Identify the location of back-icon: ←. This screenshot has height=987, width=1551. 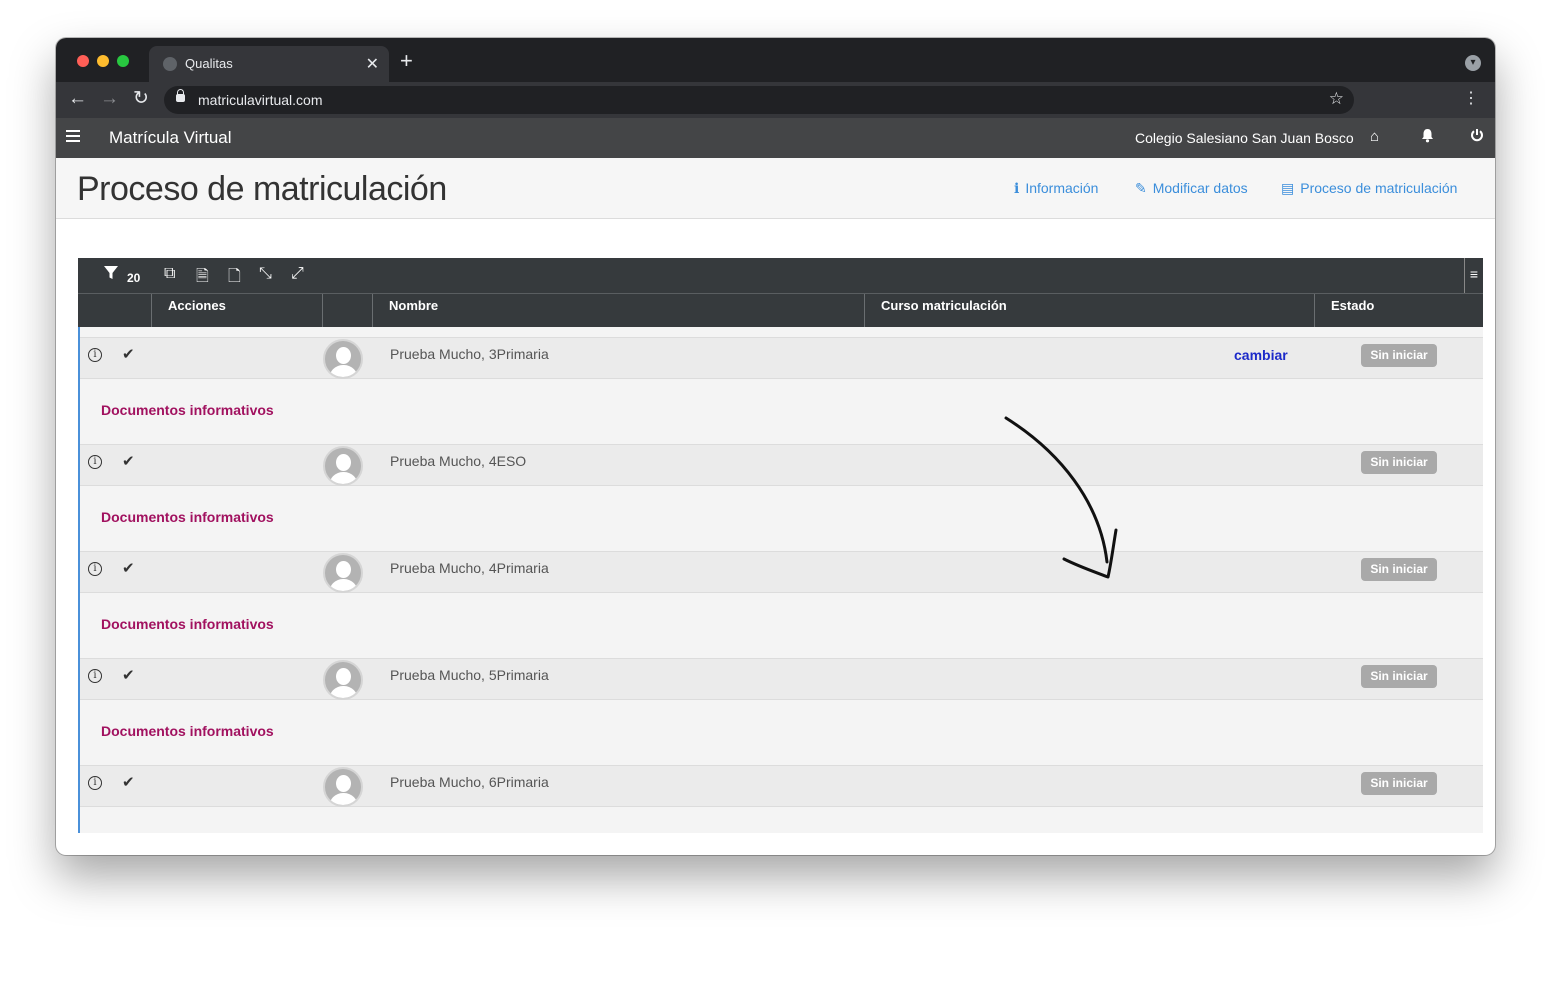
(77, 99).